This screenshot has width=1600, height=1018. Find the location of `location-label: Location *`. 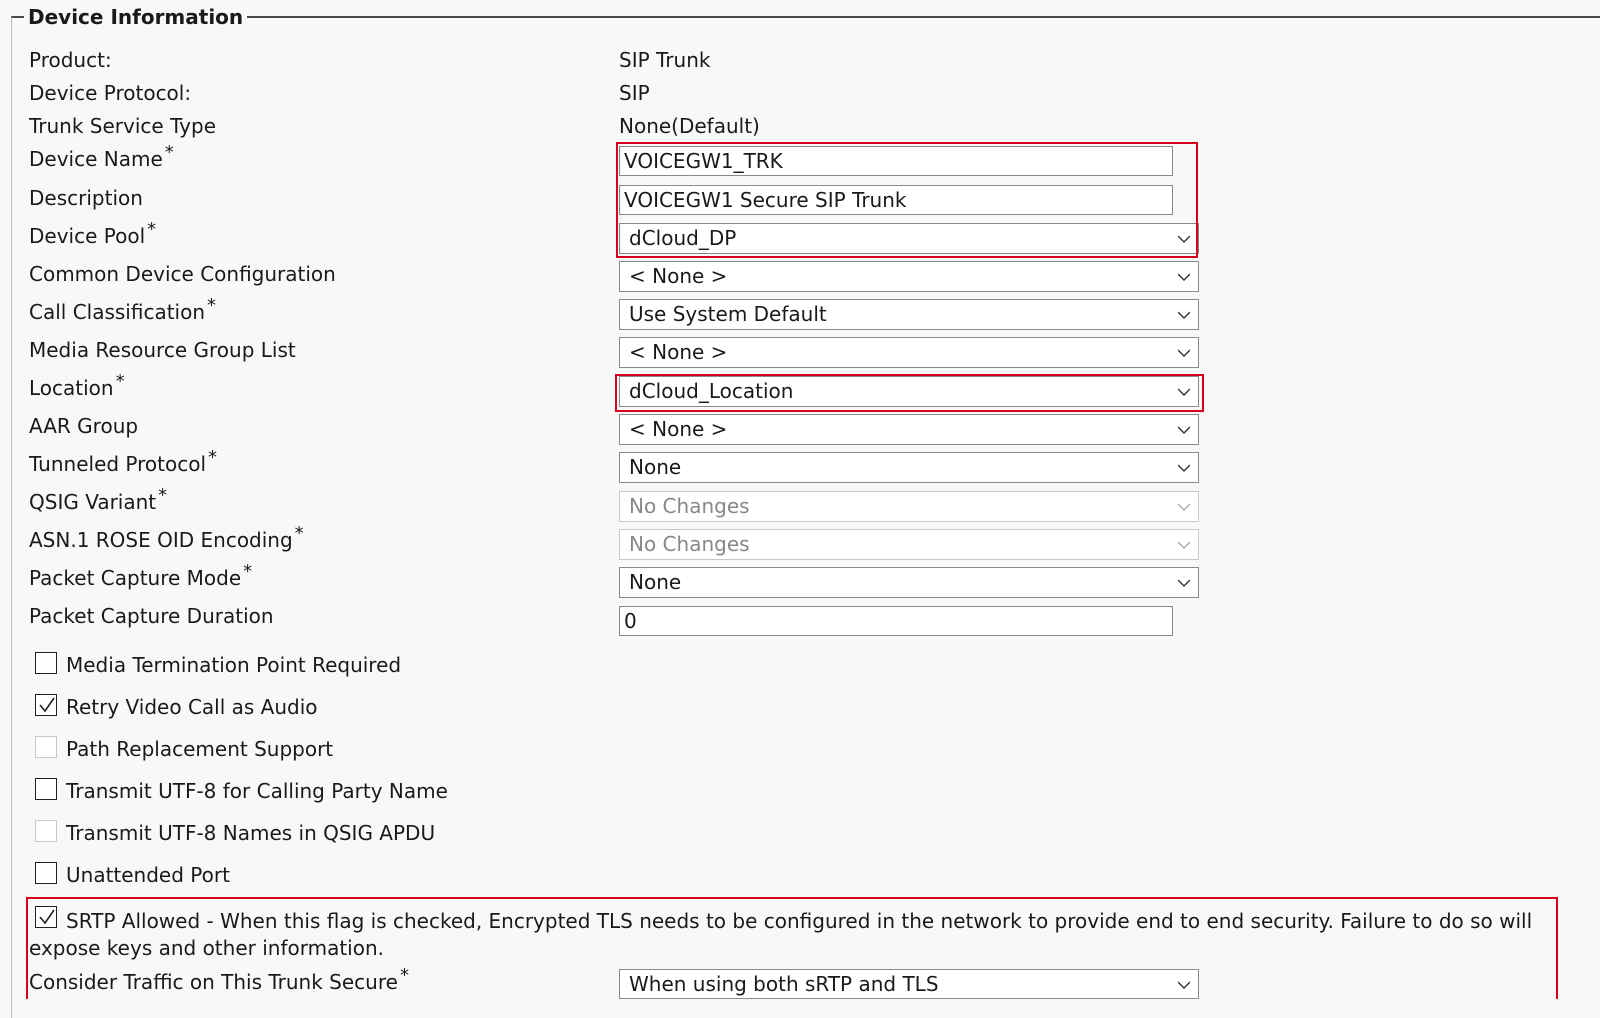

location-label: Location * is located at coordinates (77, 385).